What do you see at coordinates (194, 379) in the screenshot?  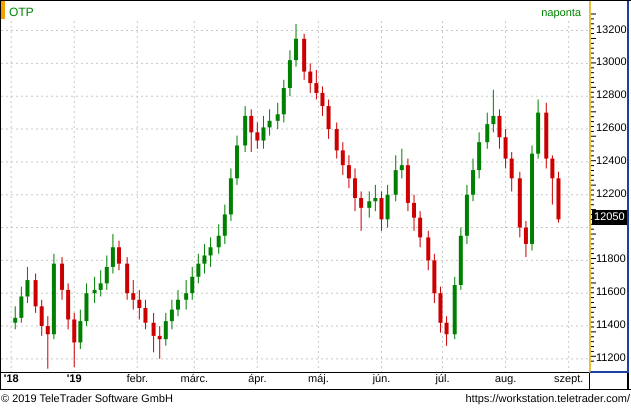 I see `x-axis-label: márc.` at bounding box center [194, 379].